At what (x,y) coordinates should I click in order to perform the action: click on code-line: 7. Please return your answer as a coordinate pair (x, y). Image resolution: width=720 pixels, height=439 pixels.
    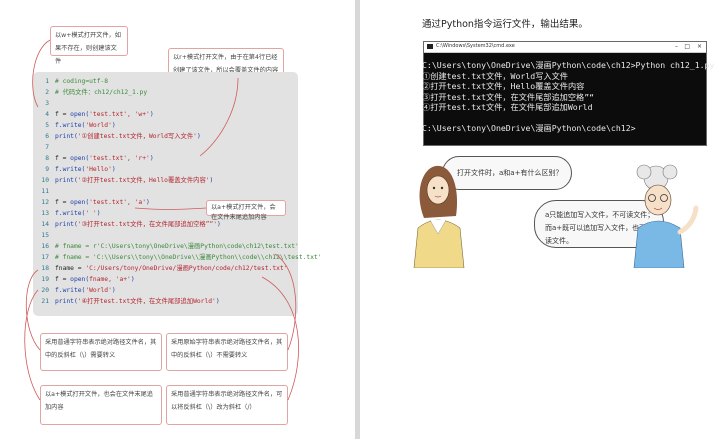
    Looking at the image, I should click on (47, 148).